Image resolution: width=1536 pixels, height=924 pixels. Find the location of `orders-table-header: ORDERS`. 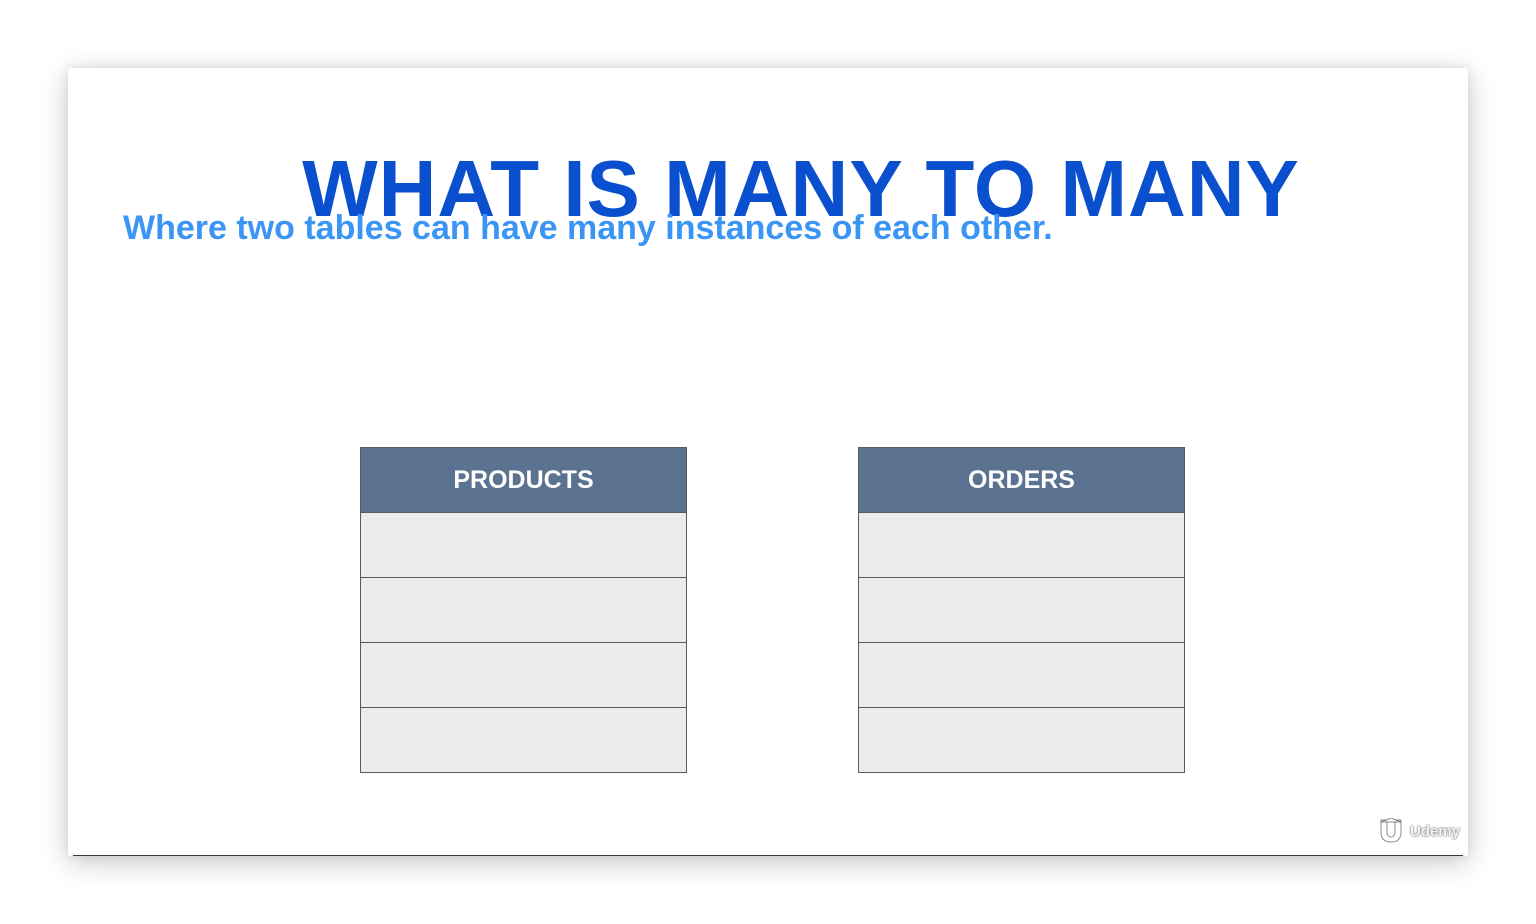

orders-table-header: ORDERS is located at coordinates (1021, 480).